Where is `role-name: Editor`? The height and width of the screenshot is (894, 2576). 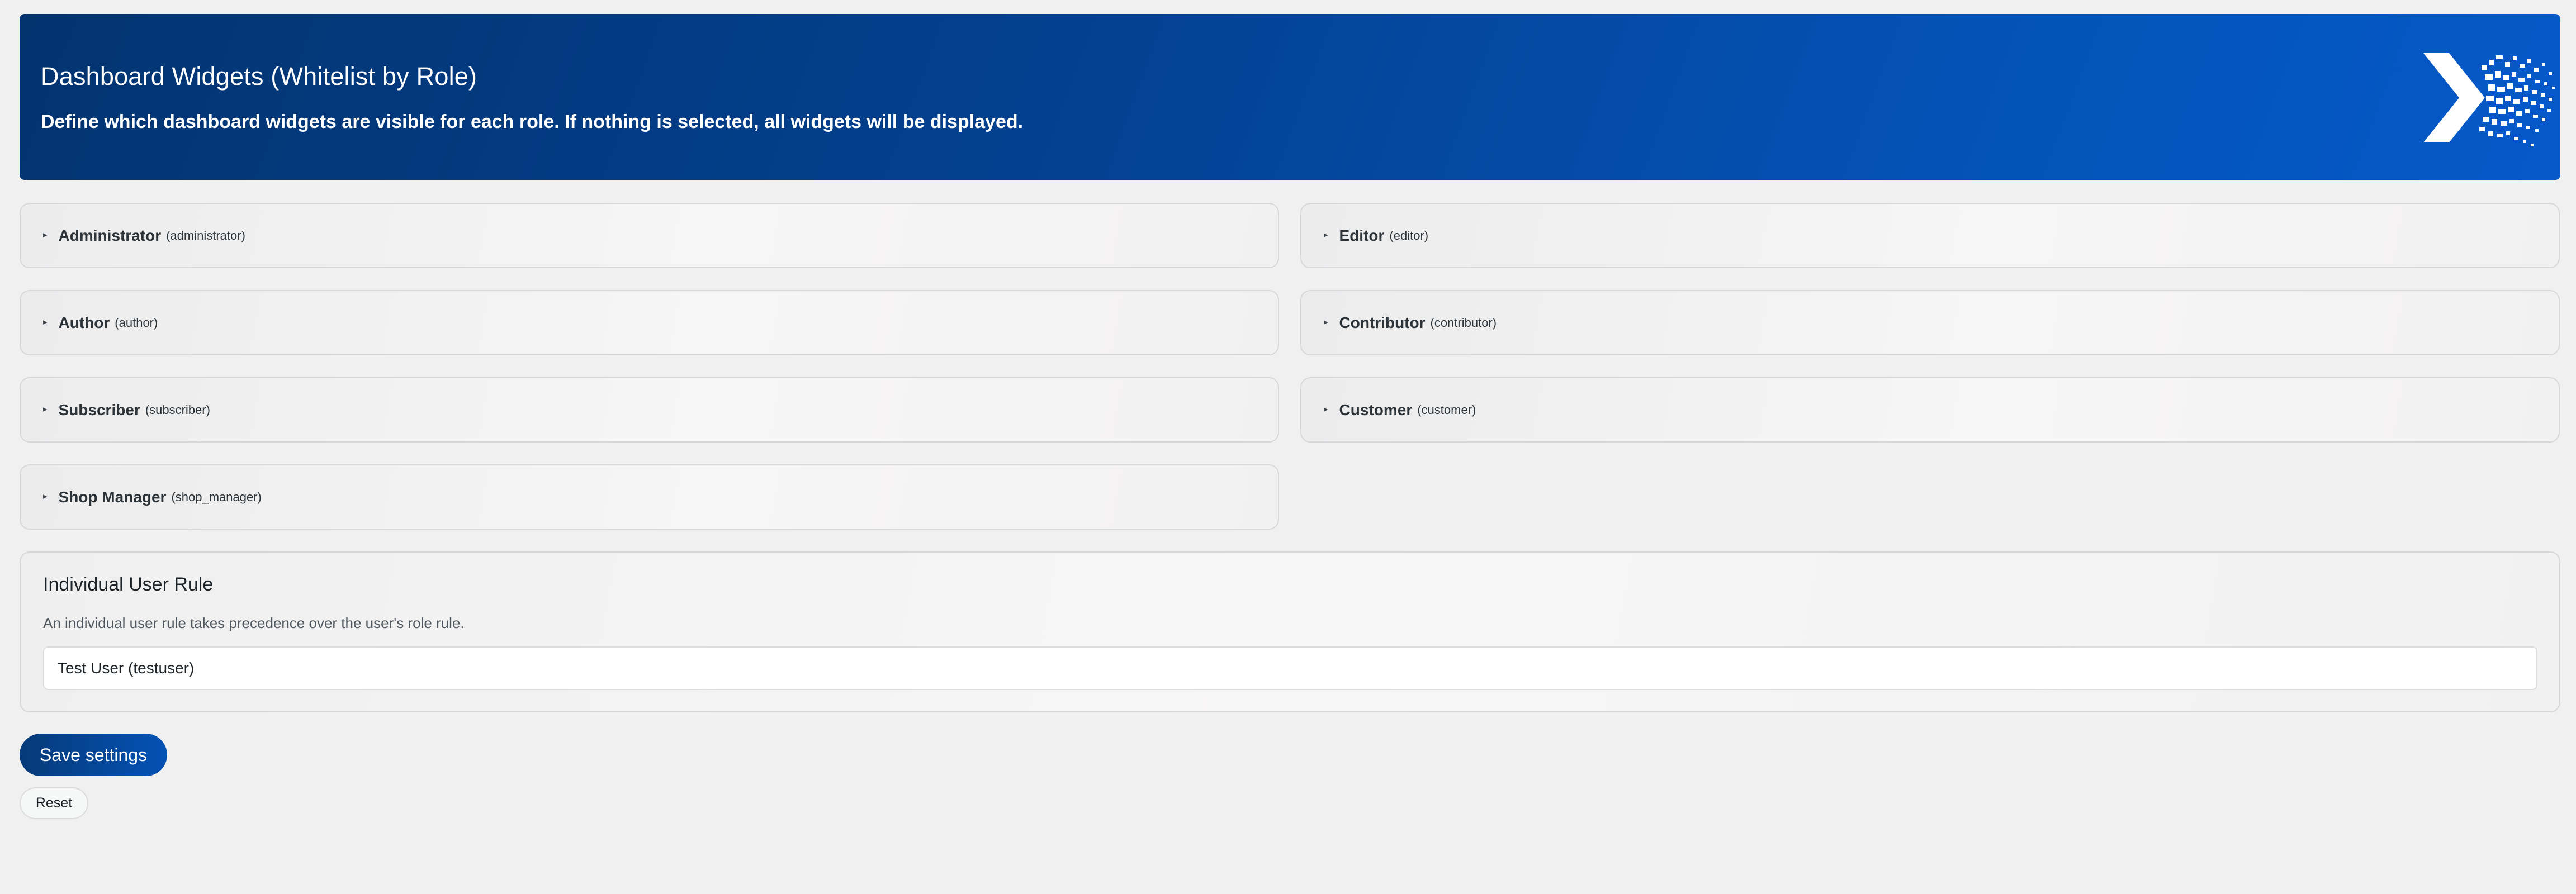
role-name: Editor is located at coordinates (1362, 235).